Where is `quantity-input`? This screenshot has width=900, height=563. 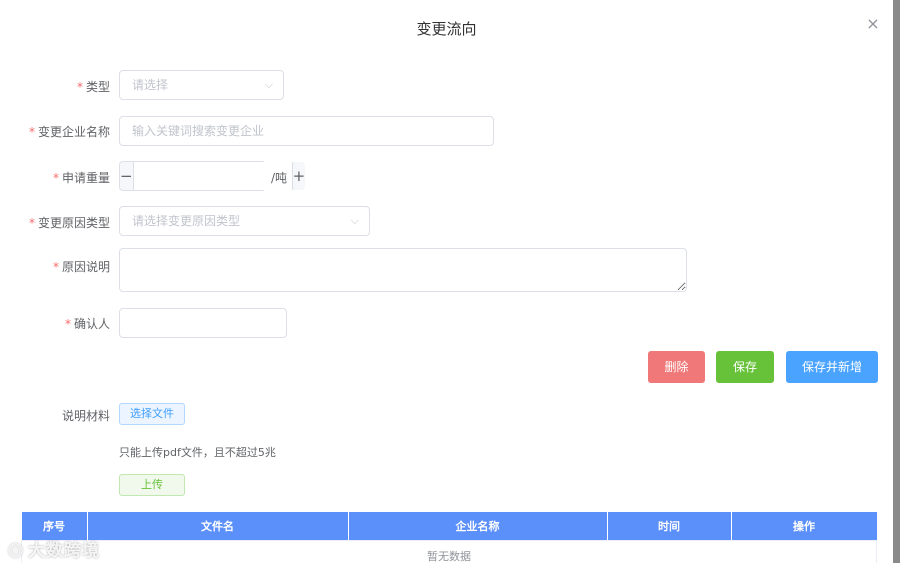 quantity-input is located at coordinates (212, 176).